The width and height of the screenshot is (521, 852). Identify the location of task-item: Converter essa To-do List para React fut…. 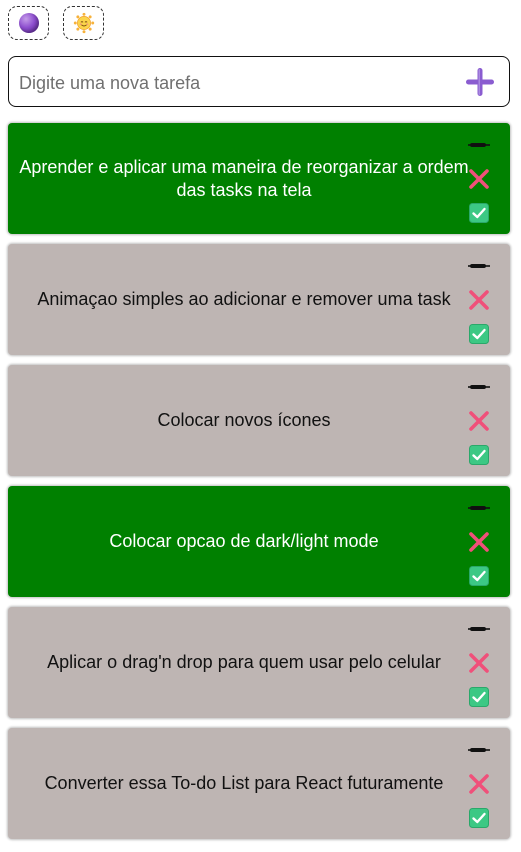
(259, 783).